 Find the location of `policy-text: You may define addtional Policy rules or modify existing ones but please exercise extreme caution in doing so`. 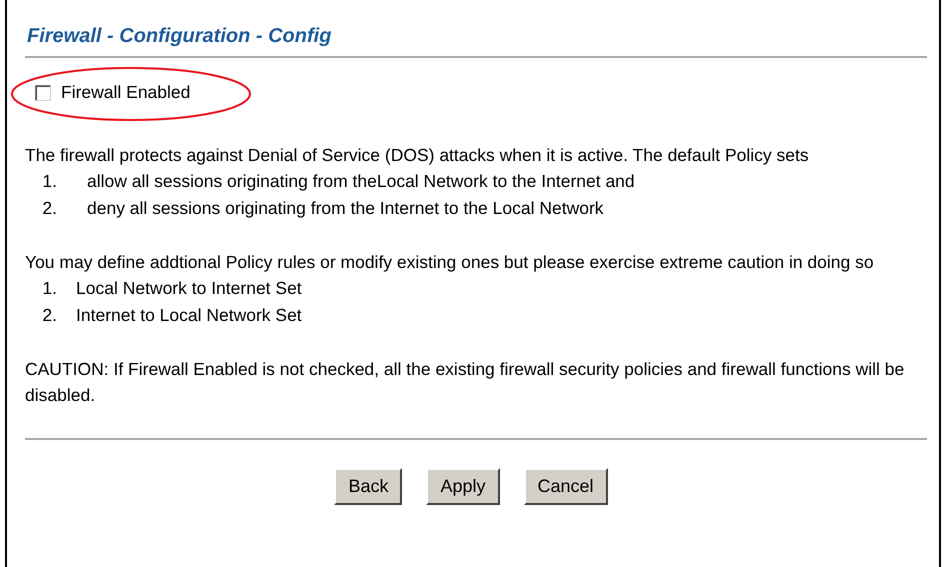

policy-text: You may define addtional Policy rules or modify existing ones but please exercise extreme caution in doing so is located at coordinates (450, 262).